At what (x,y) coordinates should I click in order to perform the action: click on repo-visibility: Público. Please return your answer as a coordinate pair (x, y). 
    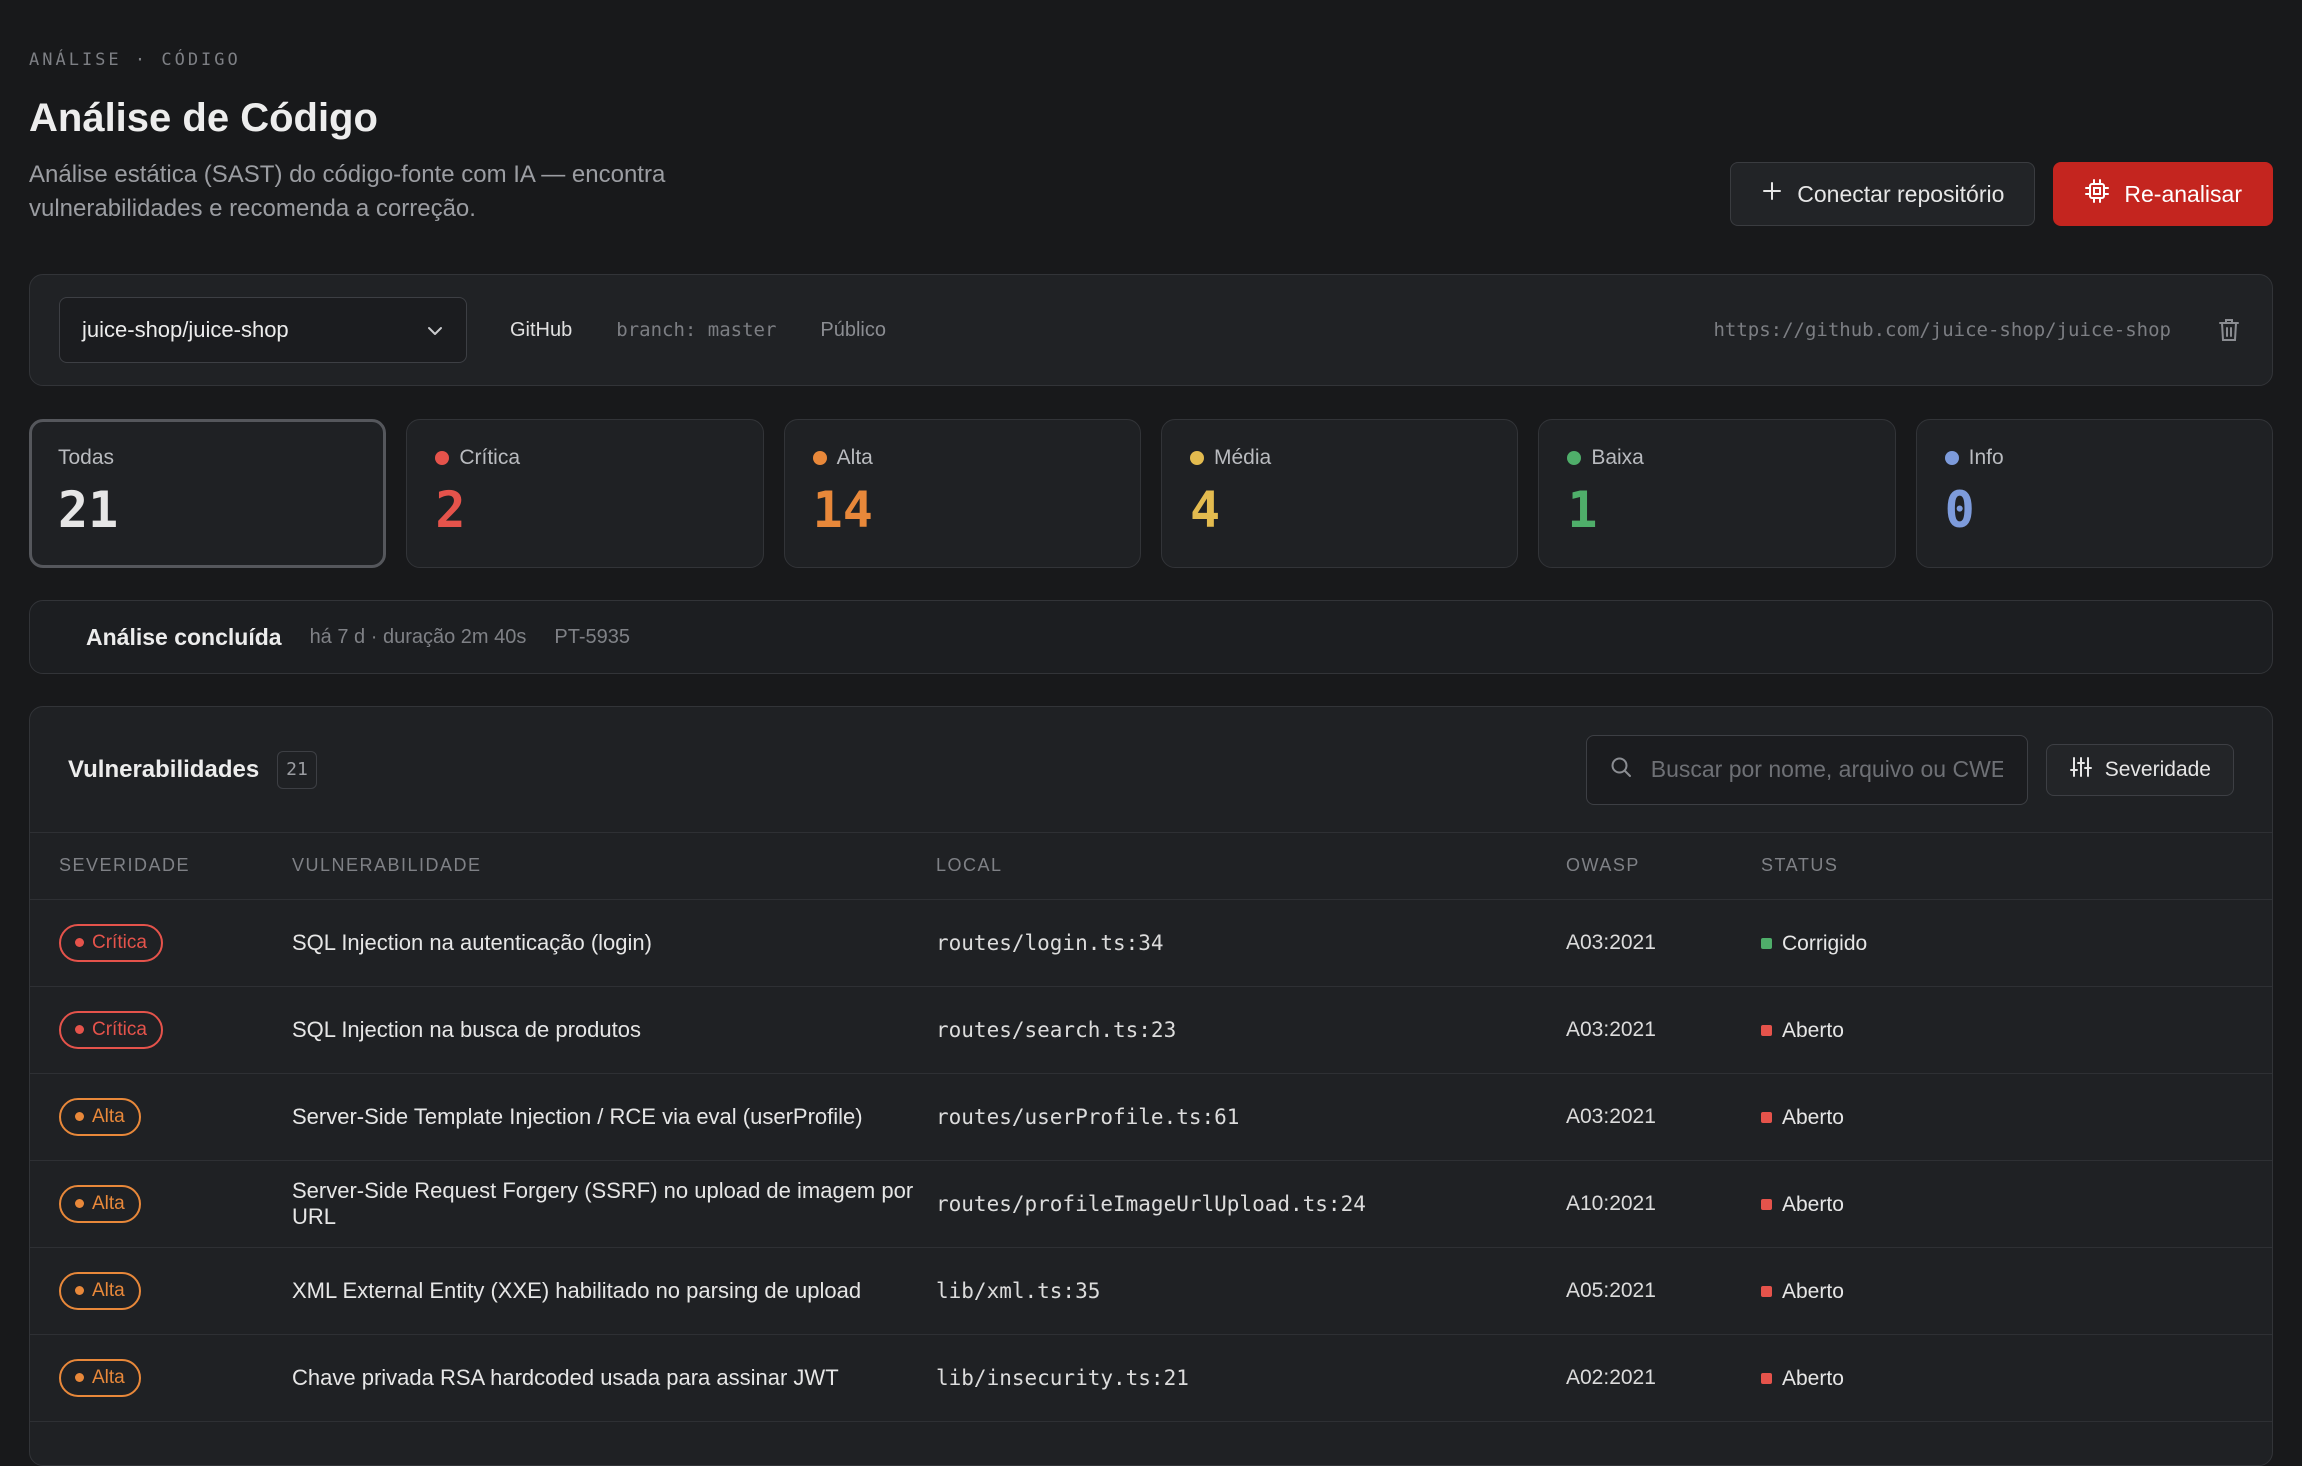
    Looking at the image, I should click on (853, 329).